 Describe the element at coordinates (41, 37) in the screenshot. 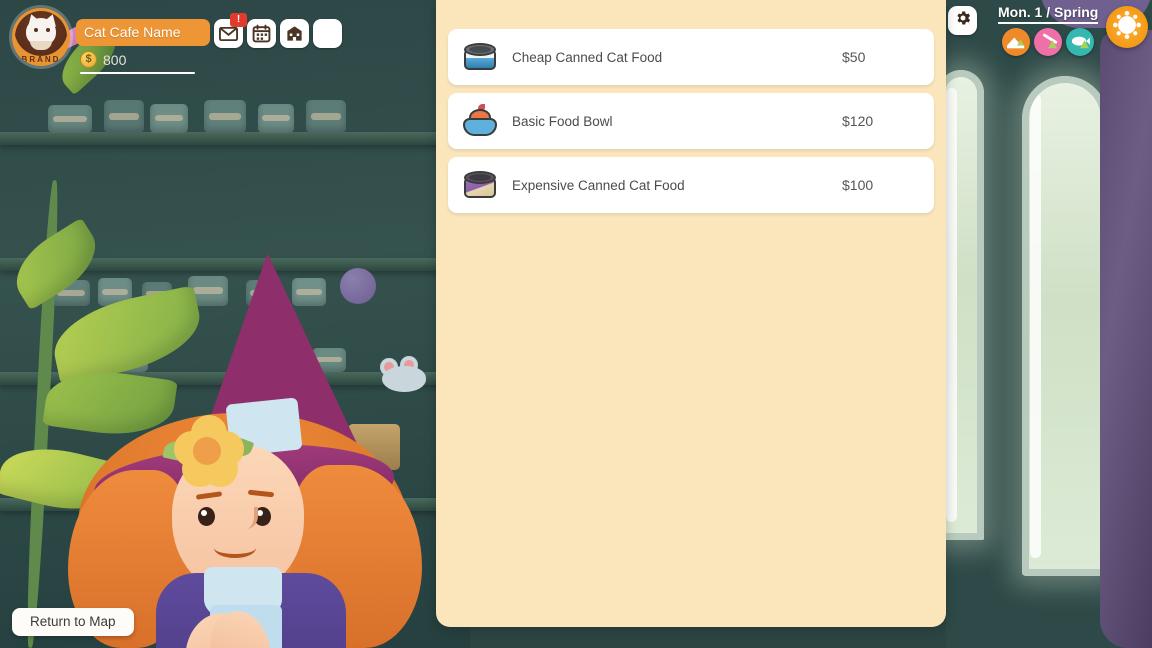

I see `cafe-brand-logo: BRAND` at that location.